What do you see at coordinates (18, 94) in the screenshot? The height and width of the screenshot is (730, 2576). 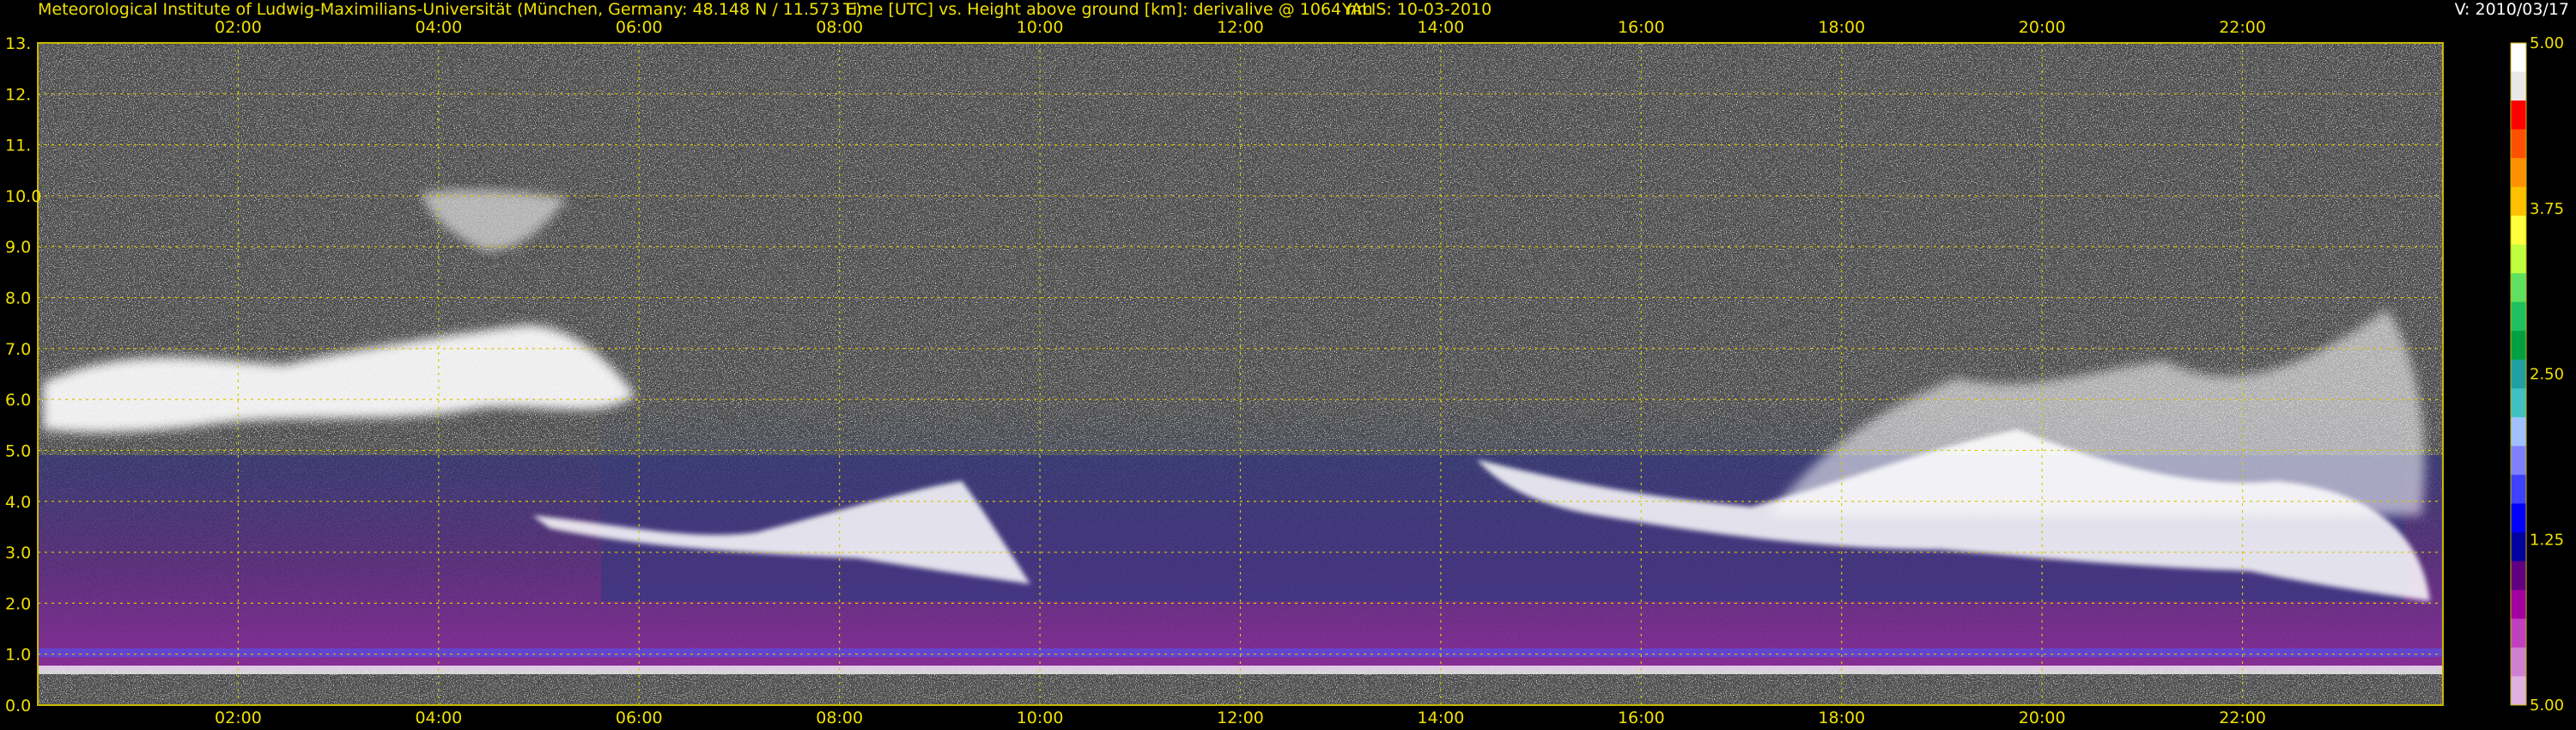 I see `y-tick-label: 12.` at bounding box center [18, 94].